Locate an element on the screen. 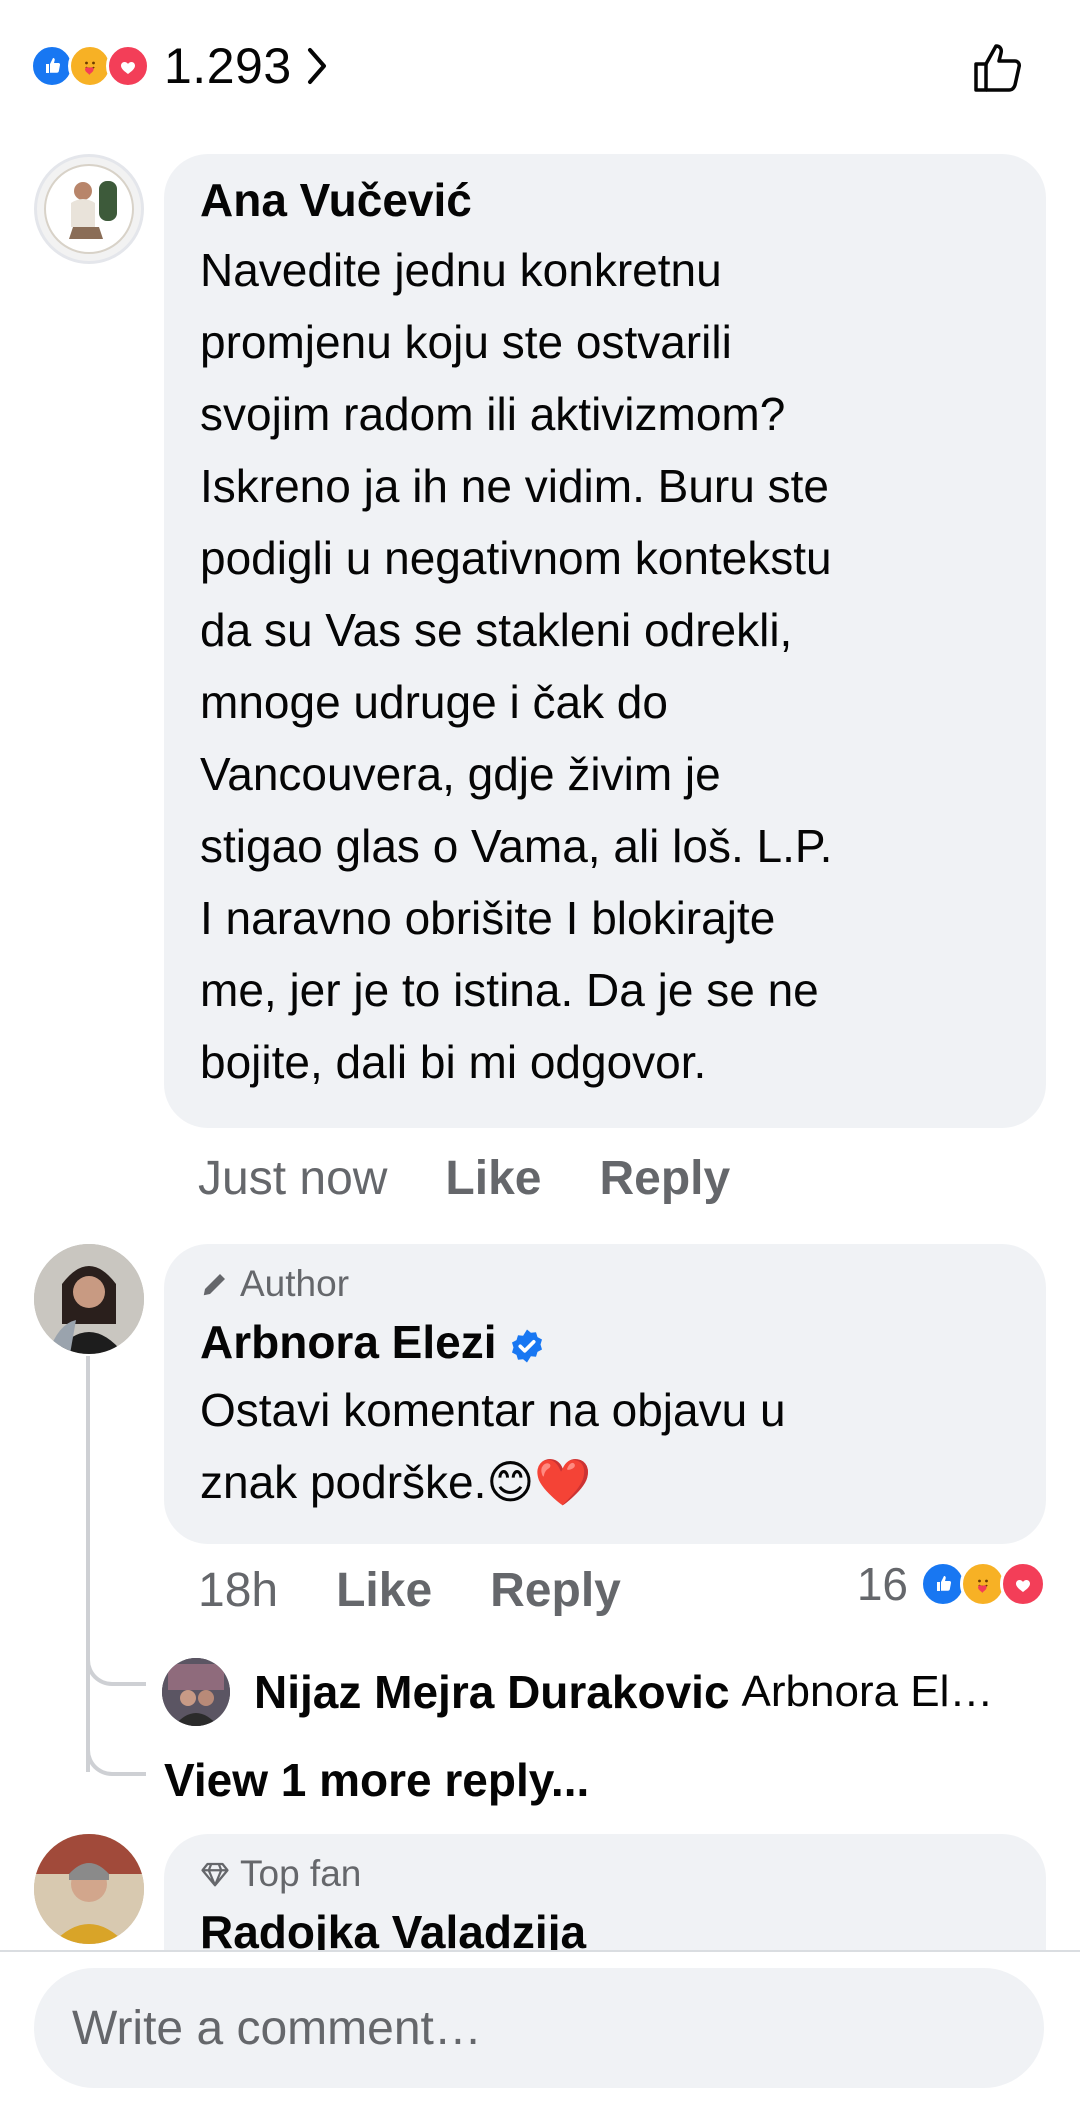  badge-label: Top fan is located at coordinates (301, 1873).